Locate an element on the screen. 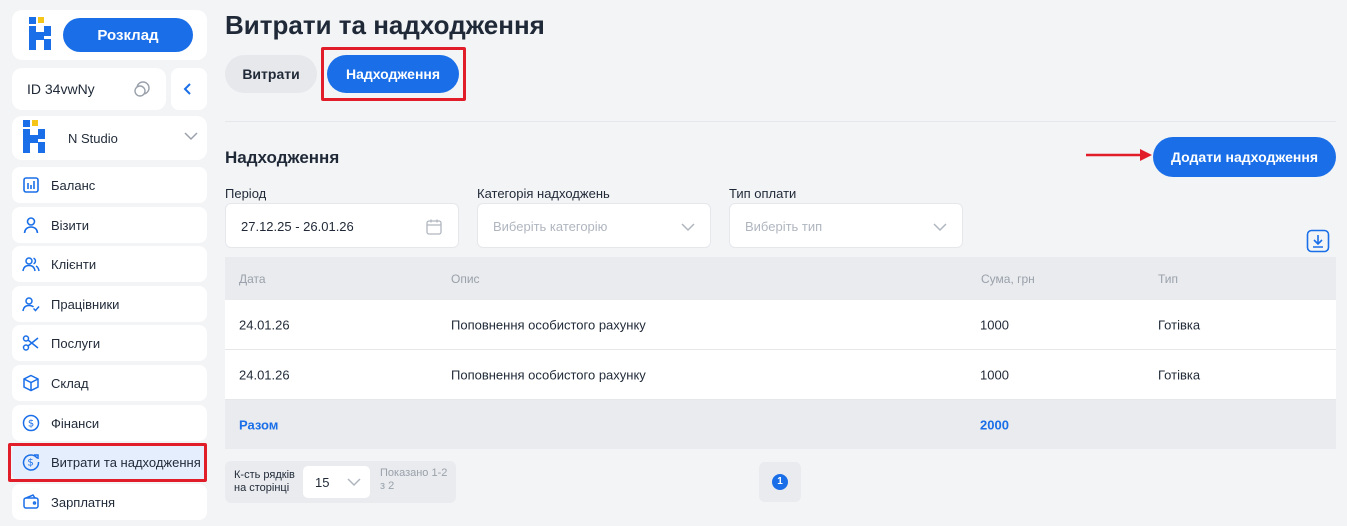 This screenshot has width=1347, height=526. rows-per-page-select: 15 is located at coordinates (336, 482).